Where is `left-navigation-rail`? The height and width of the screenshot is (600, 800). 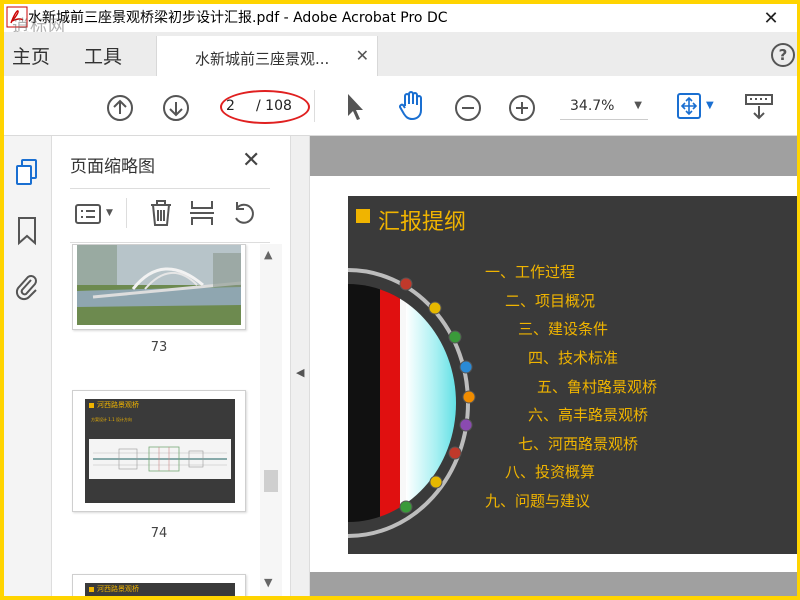
left-navigation-rail is located at coordinates (28, 366).